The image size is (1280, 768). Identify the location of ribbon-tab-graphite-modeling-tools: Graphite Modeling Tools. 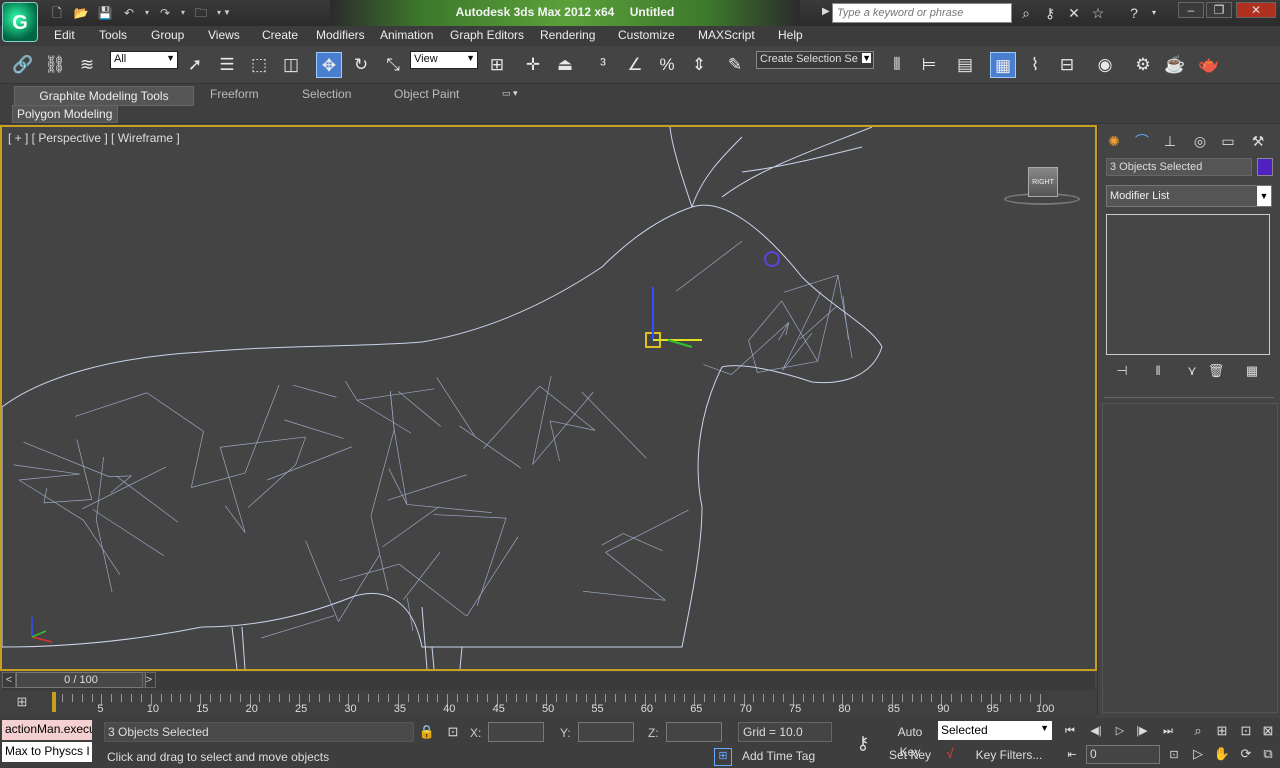
(104, 96).